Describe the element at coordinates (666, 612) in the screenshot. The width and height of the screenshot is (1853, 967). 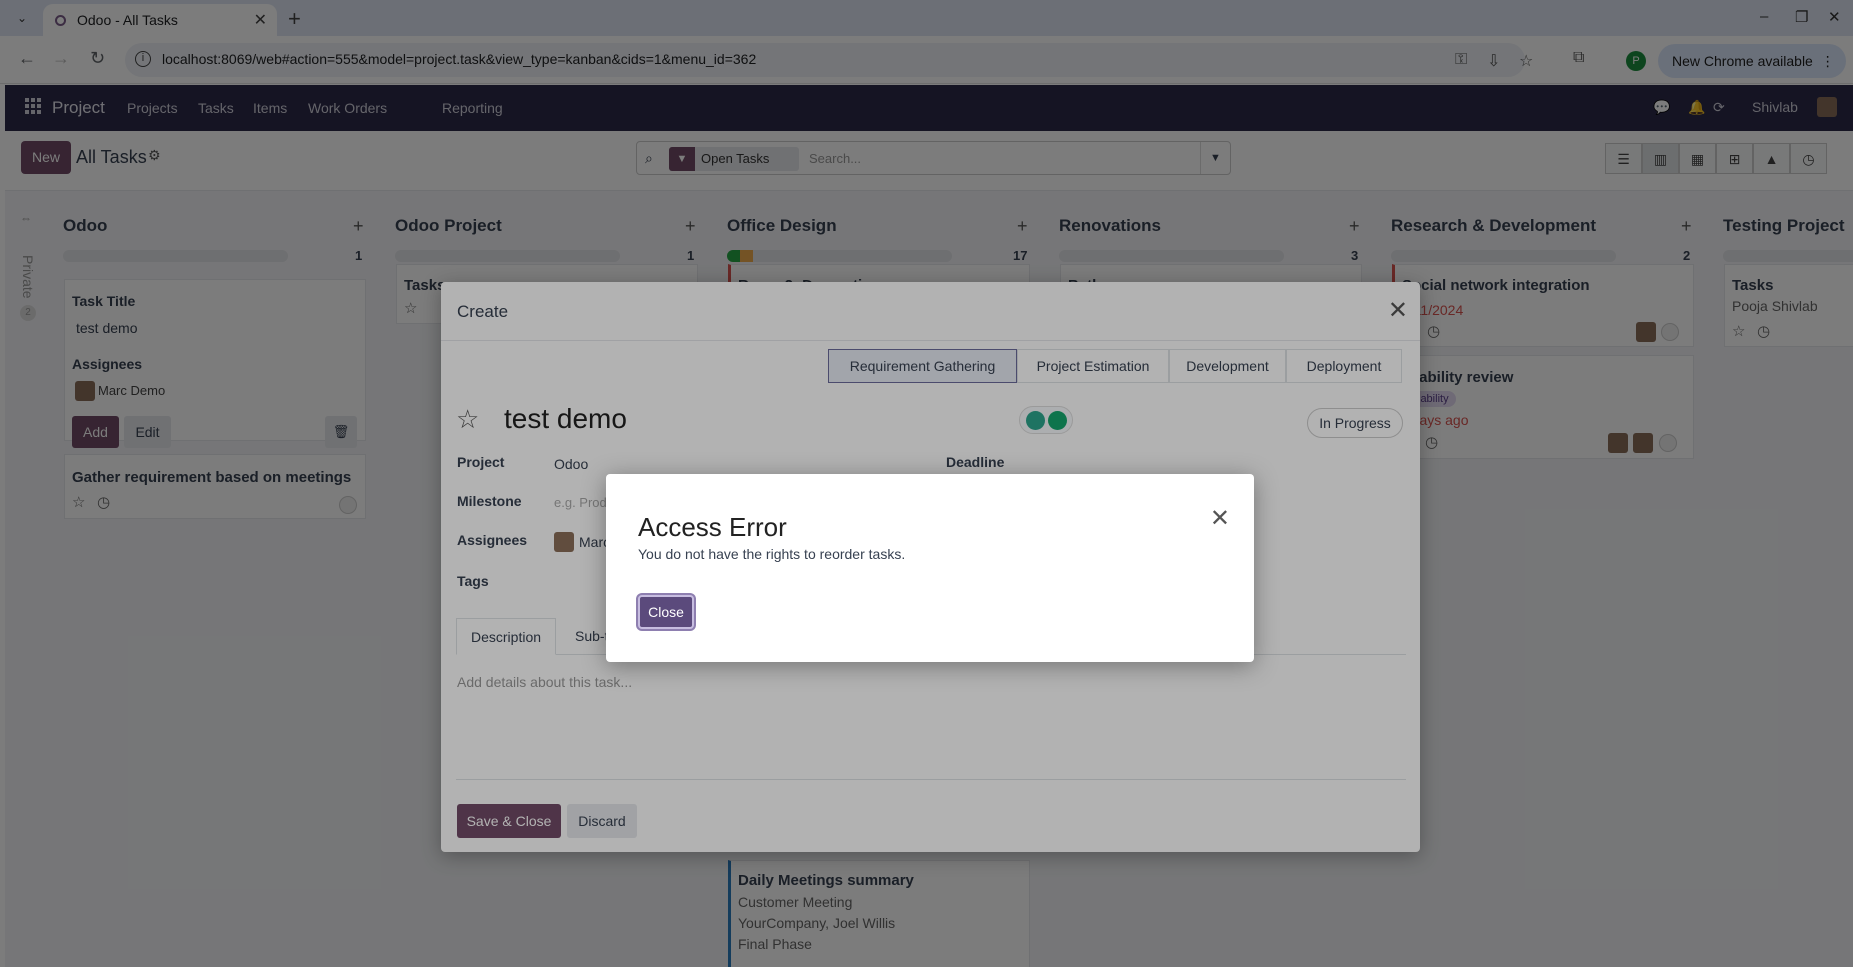
I see `close-button: Close` at that location.